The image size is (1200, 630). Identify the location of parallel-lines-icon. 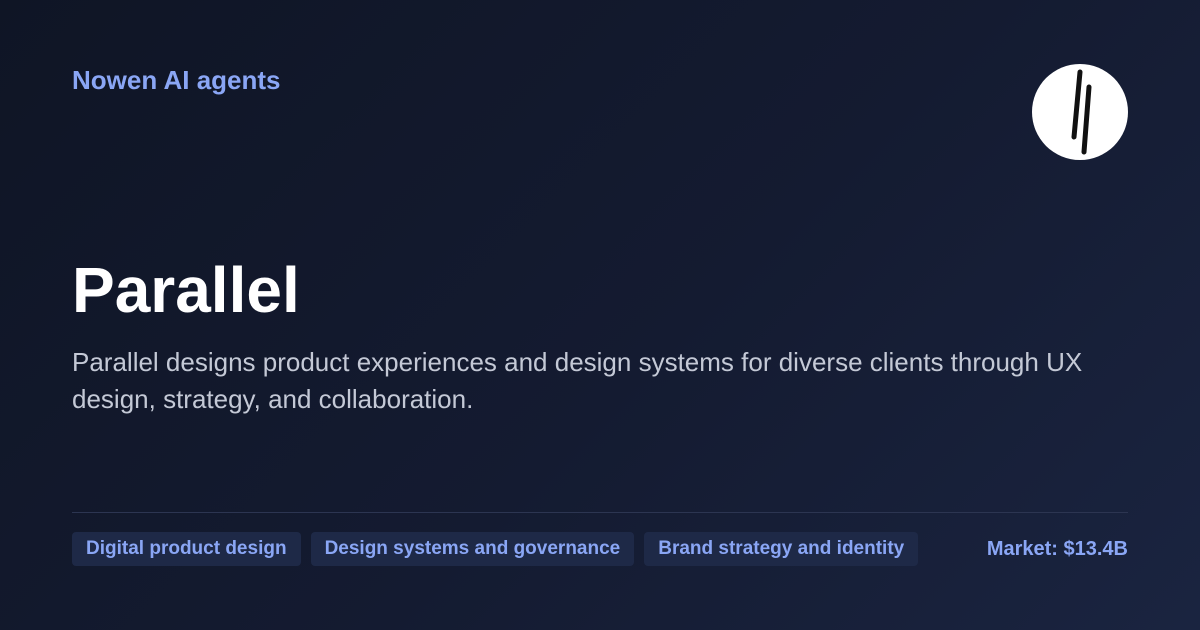
(1081, 112).